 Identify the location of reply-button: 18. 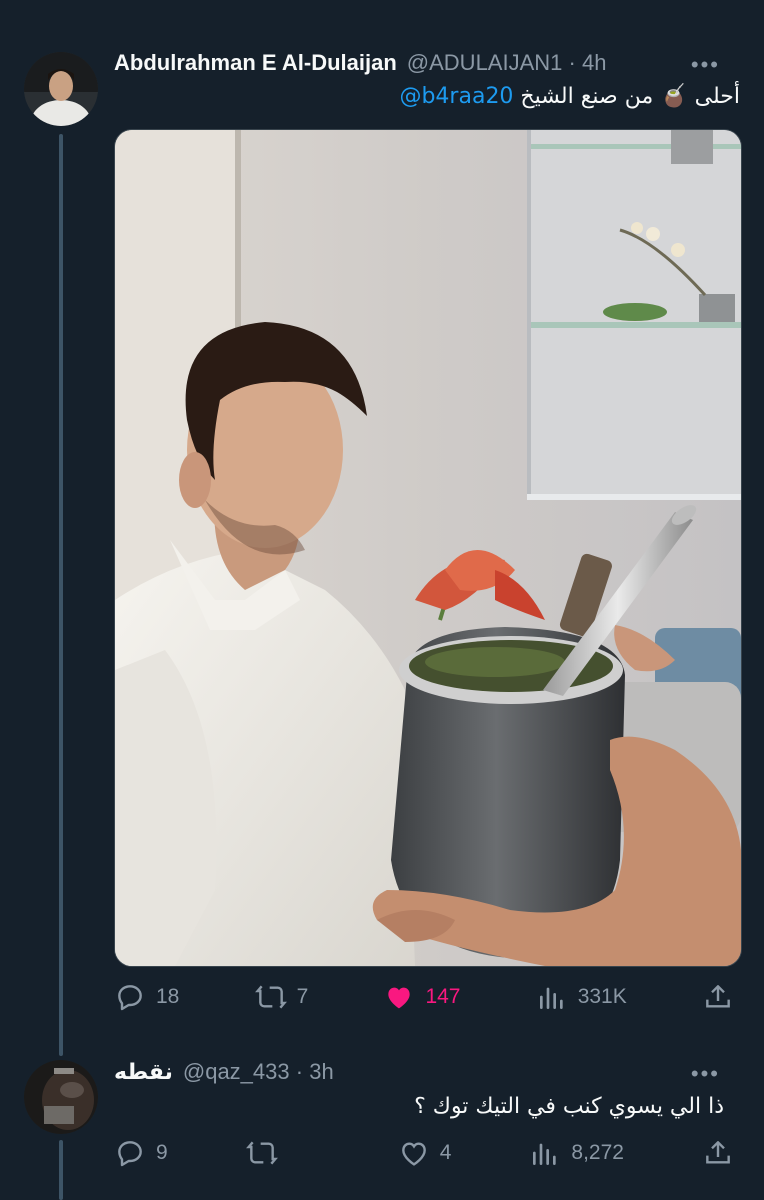
(146, 997).